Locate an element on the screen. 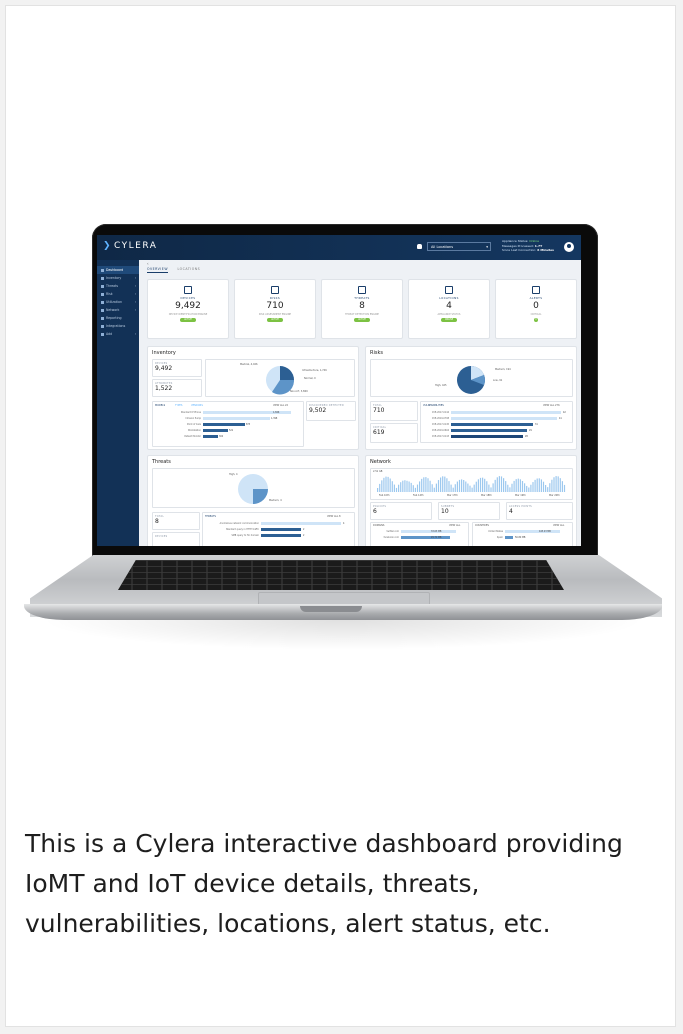  sidebar-item-integrations: Integrations is located at coordinates (118, 326).